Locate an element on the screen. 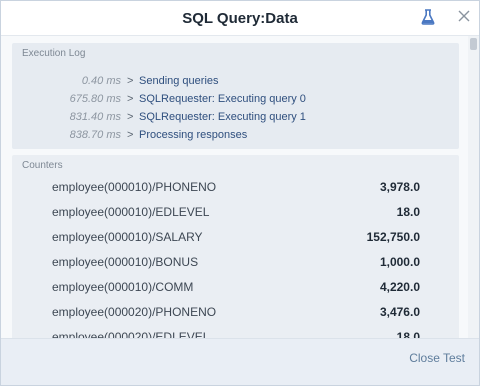  log-message: SQLRequester: Executing query 1 is located at coordinates (222, 117).